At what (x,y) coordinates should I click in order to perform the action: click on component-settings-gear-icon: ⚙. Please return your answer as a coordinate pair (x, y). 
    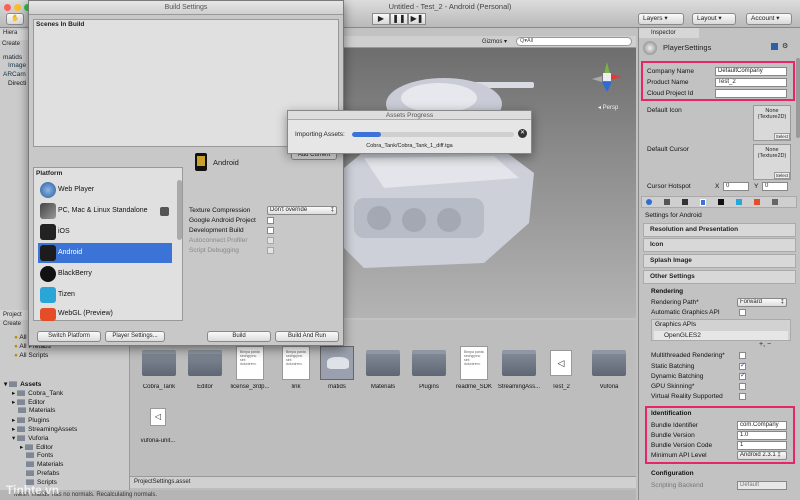
    Looking at the image, I should click on (785, 46).